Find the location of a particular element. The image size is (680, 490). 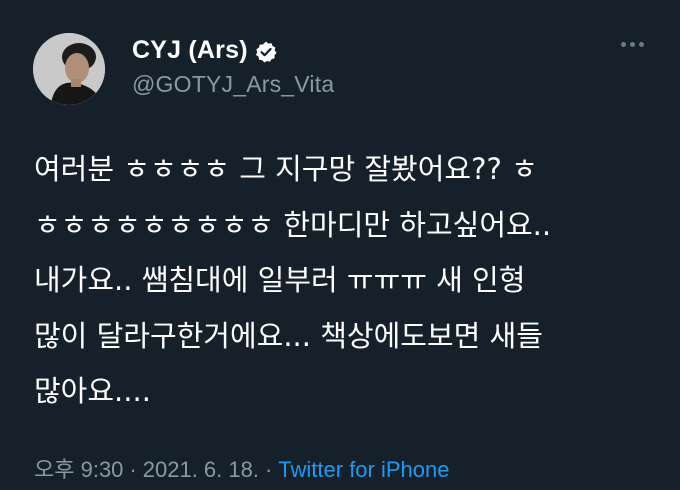

tweet-text-line: 많이 달라구한거에요... 책상에도보면 새들 is located at coordinates (288, 335).